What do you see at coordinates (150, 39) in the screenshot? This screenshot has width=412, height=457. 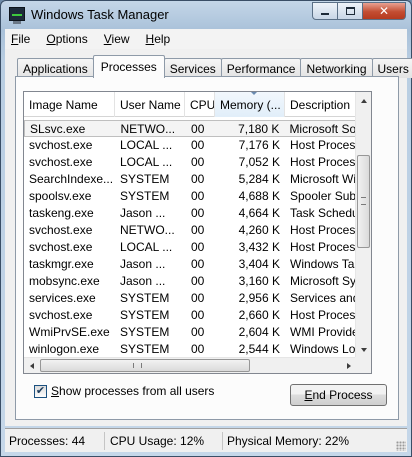 I see `menu-help-accel: H` at bounding box center [150, 39].